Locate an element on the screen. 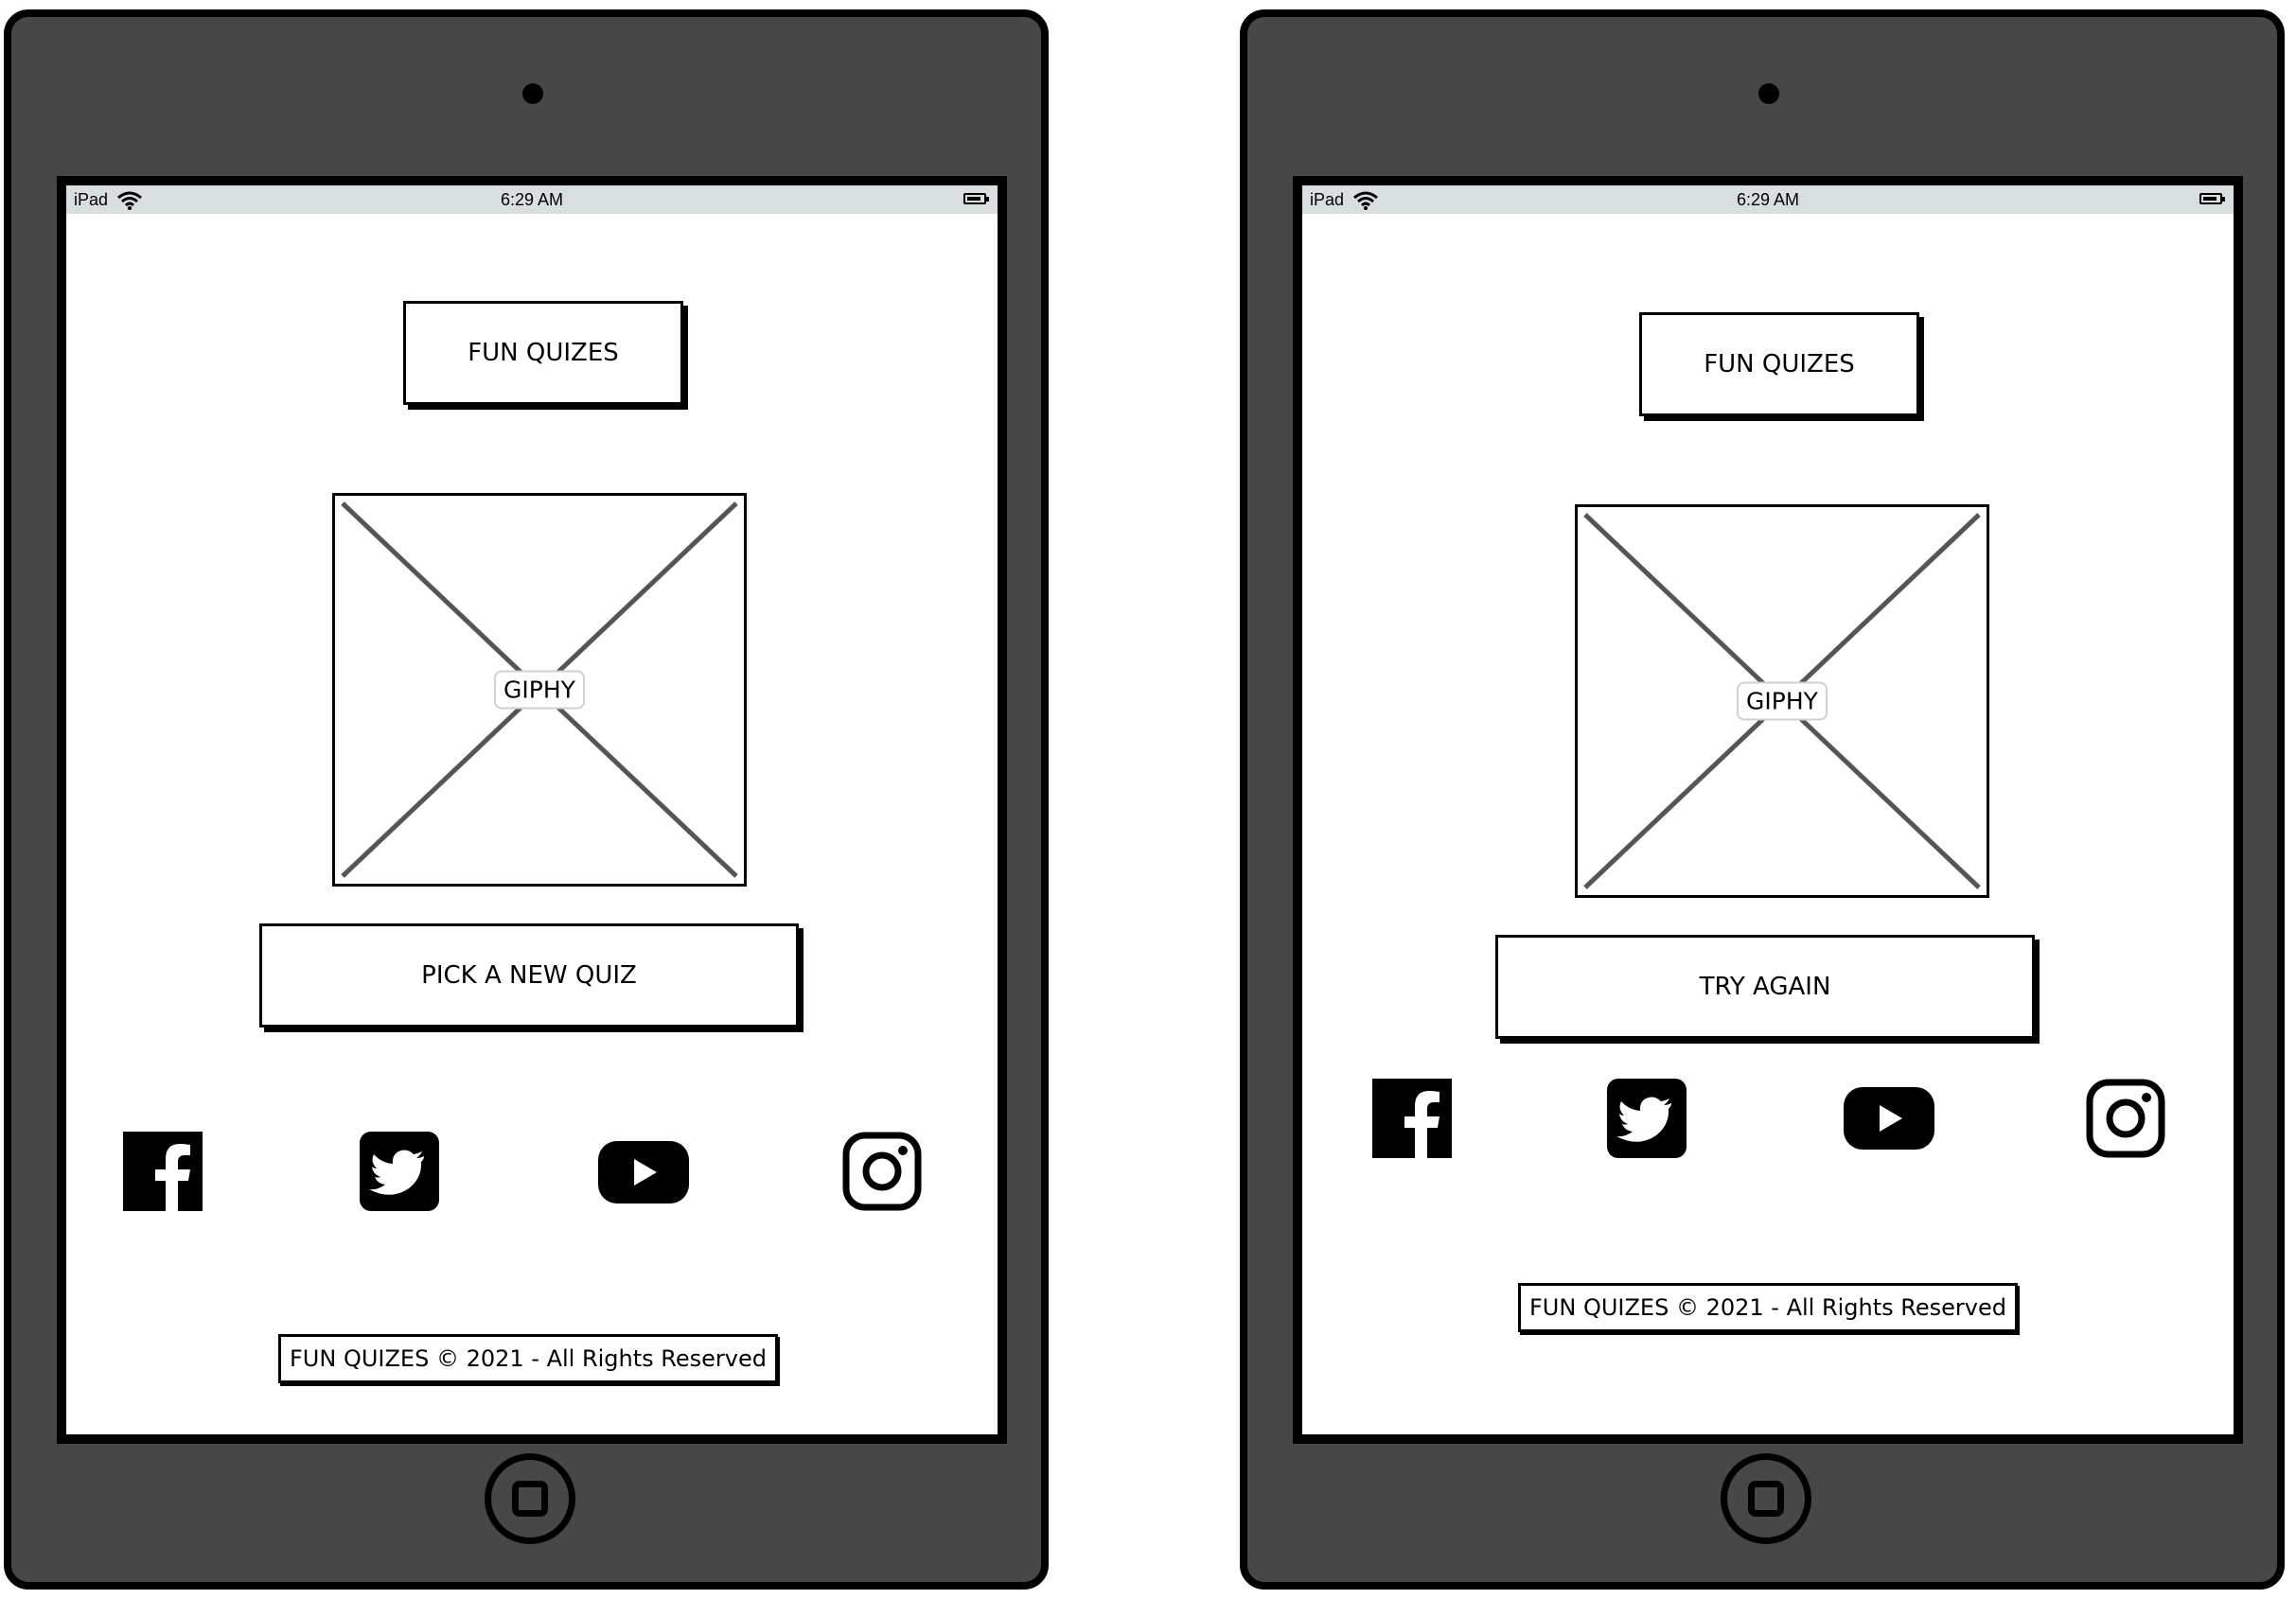 The height and width of the screenshot is (1599, 2296). pick-new-quiz-button: PICK A NEW QUIZ is located at coordinates (529, 975).